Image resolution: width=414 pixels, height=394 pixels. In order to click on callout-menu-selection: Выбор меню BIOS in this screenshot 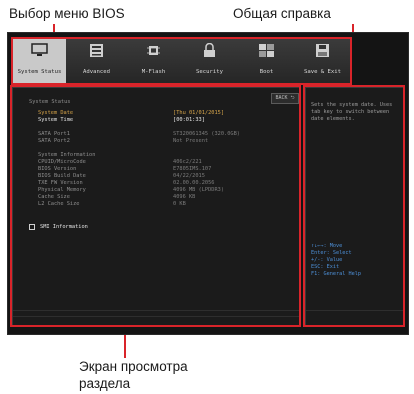, I will do `click(67, 13)`.